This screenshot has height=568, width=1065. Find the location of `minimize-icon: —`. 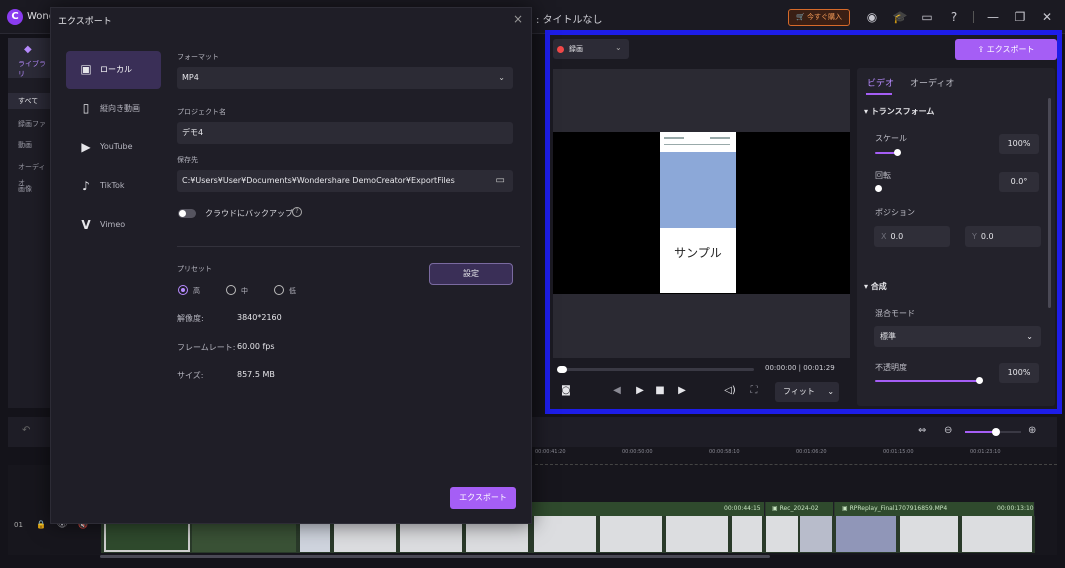

minimize-icon: — is located at coordinates (993, 17).